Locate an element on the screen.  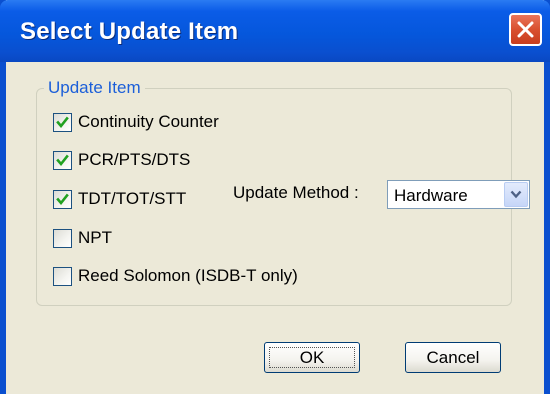
window-title: Select Update Item is located at coordinates (129, 31).